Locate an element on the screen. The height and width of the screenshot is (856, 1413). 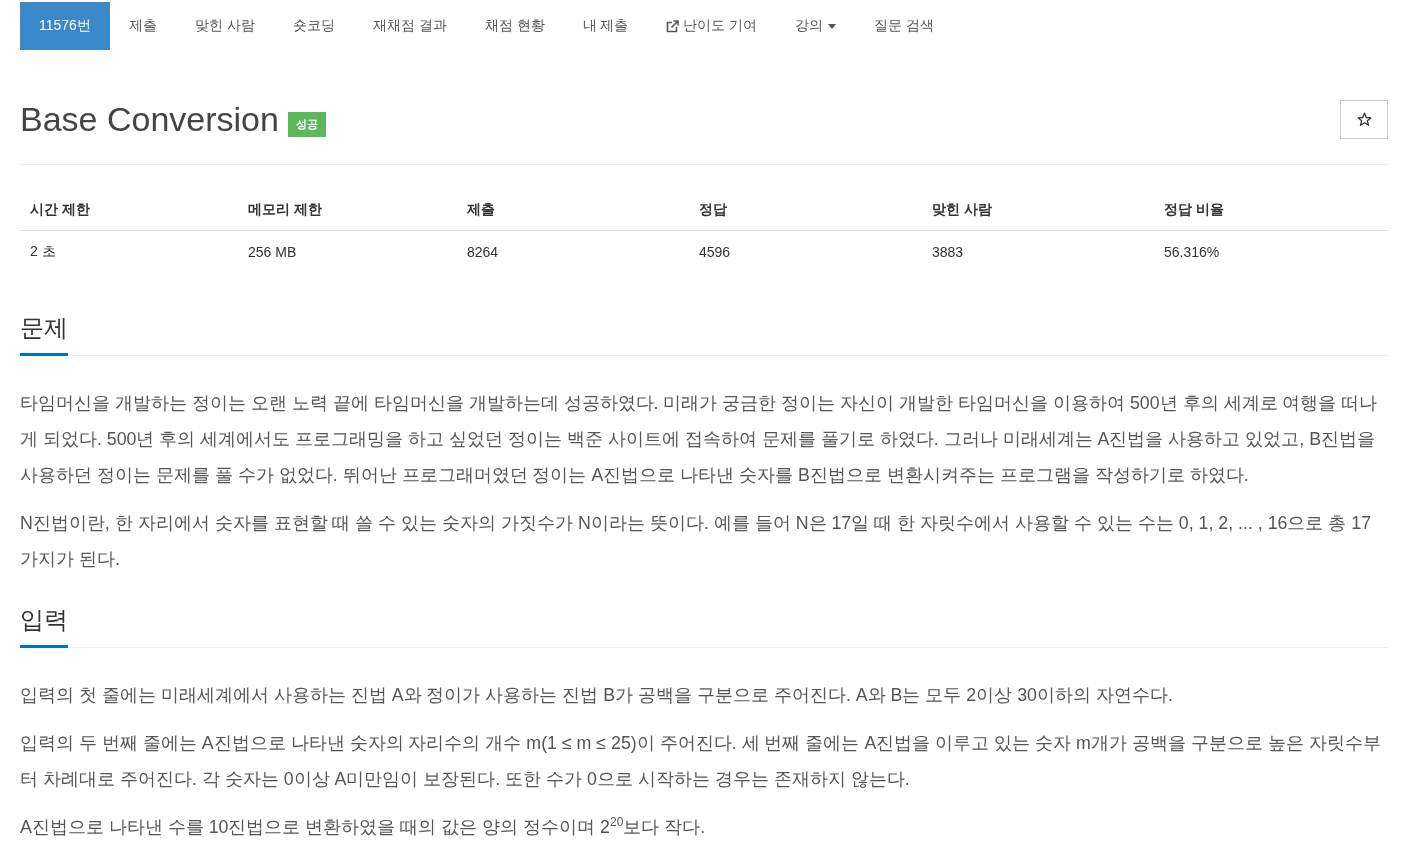
table-cell-text: 256 MB is located at coordinates (272, 252).